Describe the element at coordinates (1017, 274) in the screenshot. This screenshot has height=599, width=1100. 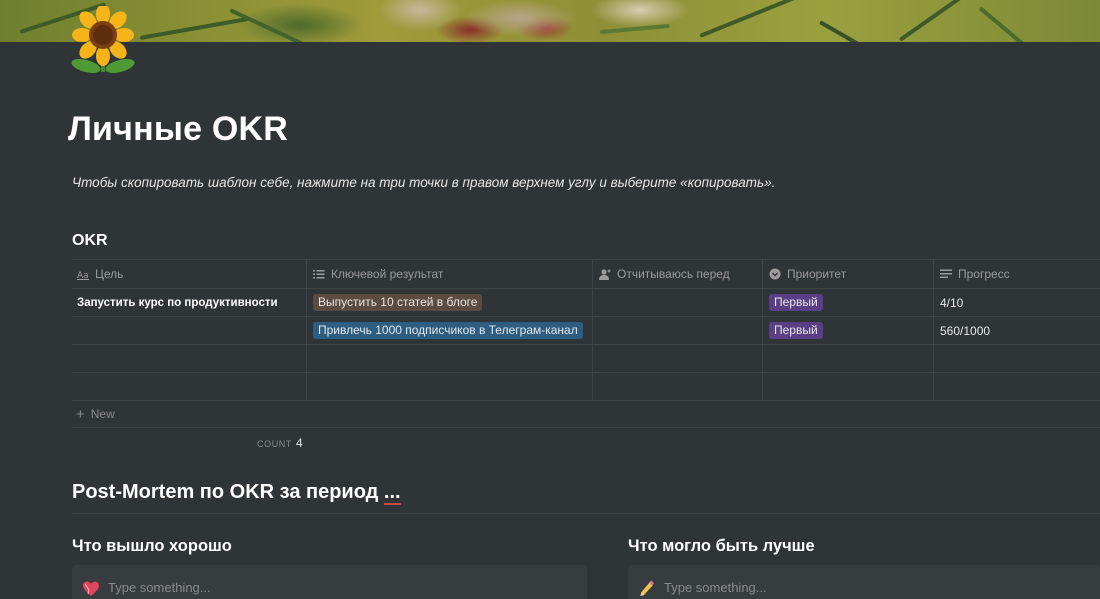
I see `column-header-progress: Прогресс` at that location.